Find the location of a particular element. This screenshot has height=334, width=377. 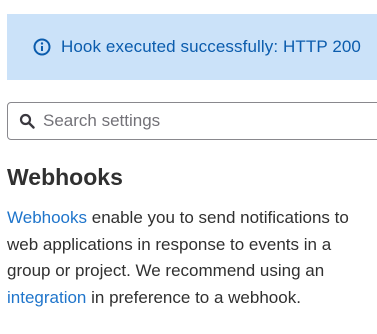

webhooks-link: Webhooks is located at coordinates (47, 217).